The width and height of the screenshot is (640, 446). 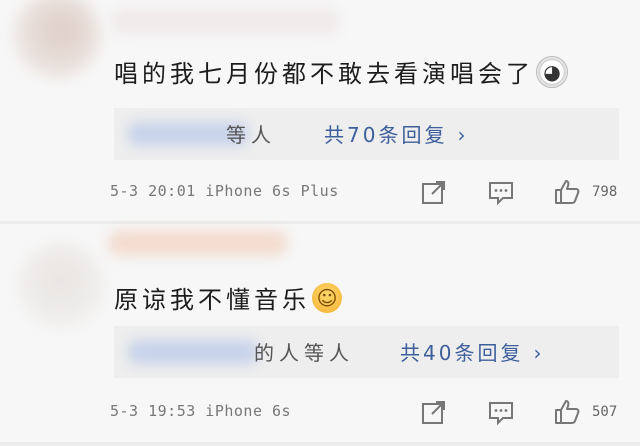 I want to click on like-count: 507, so click(x=605, y=412).